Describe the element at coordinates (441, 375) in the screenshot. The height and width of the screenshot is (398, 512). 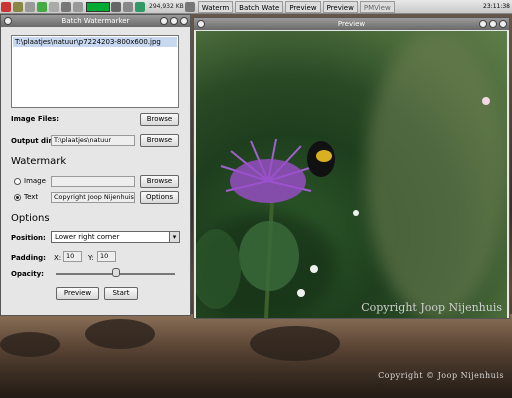
I see `desktop-watermark: Copyright © Joop Nijenhuis` at that location.